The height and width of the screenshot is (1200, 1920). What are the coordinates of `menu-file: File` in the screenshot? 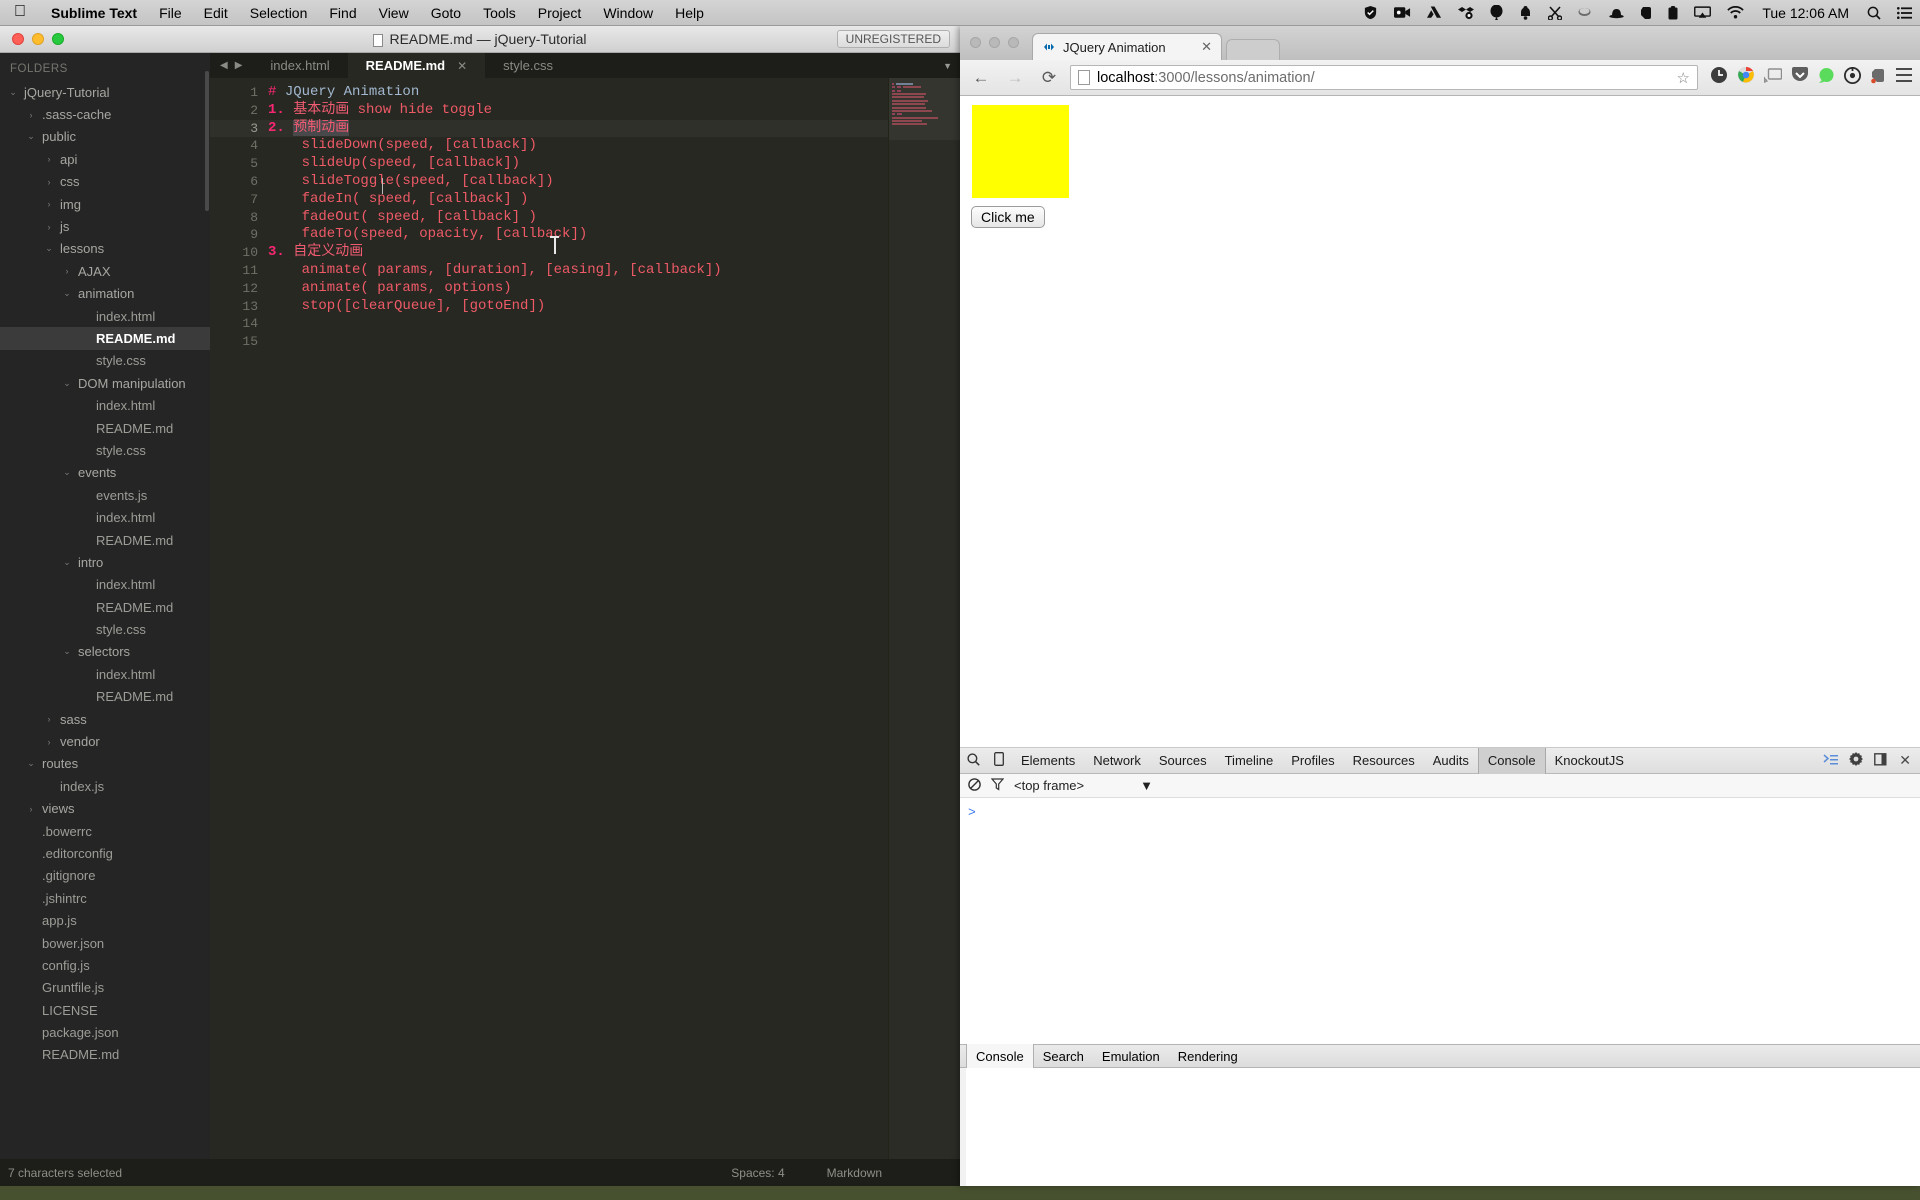 It's located at (170, 13).